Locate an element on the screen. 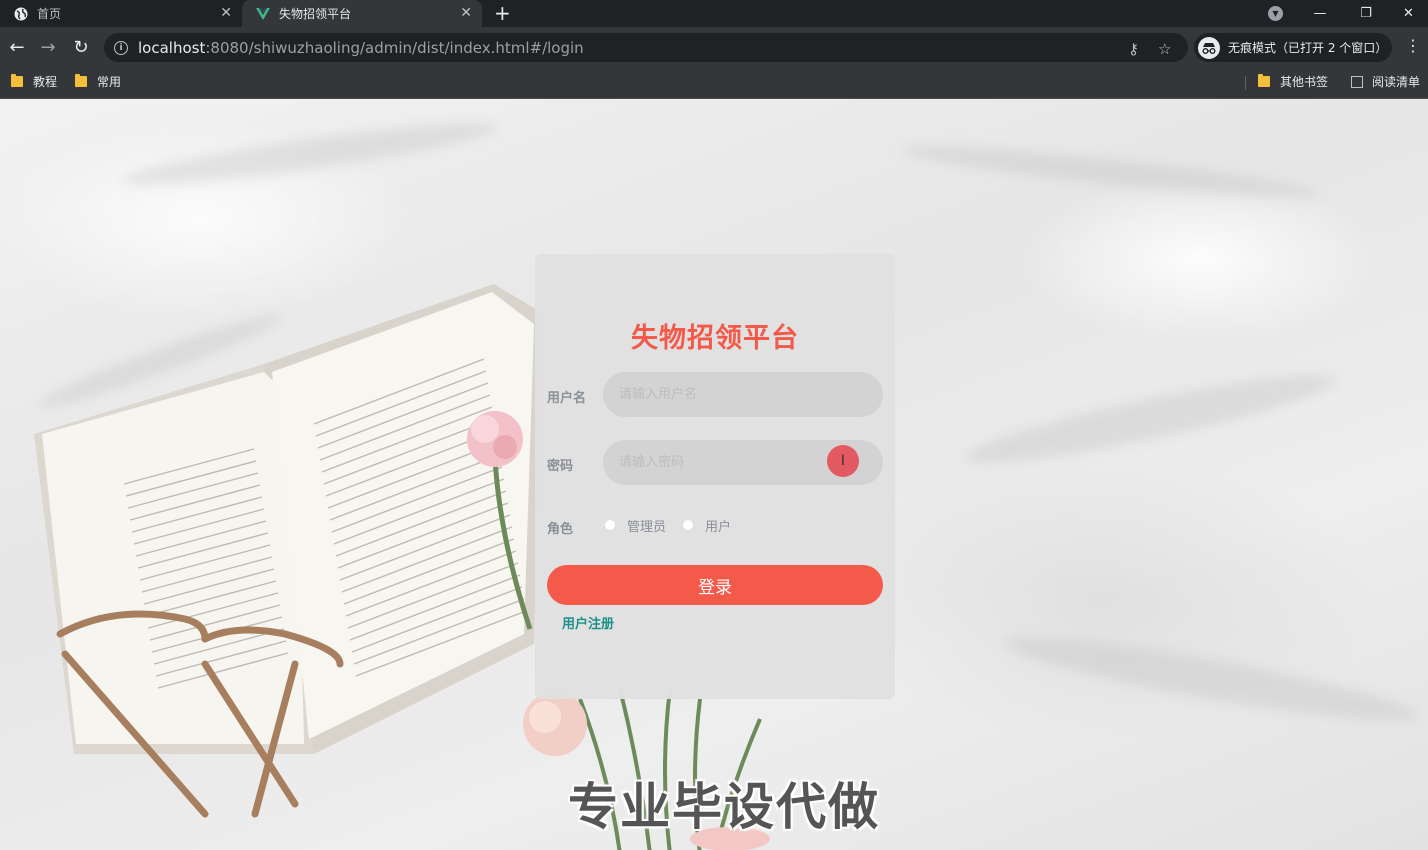 This screenshot has width=1428, height=850. rose-flower-image is located at coordinates (500, 520).